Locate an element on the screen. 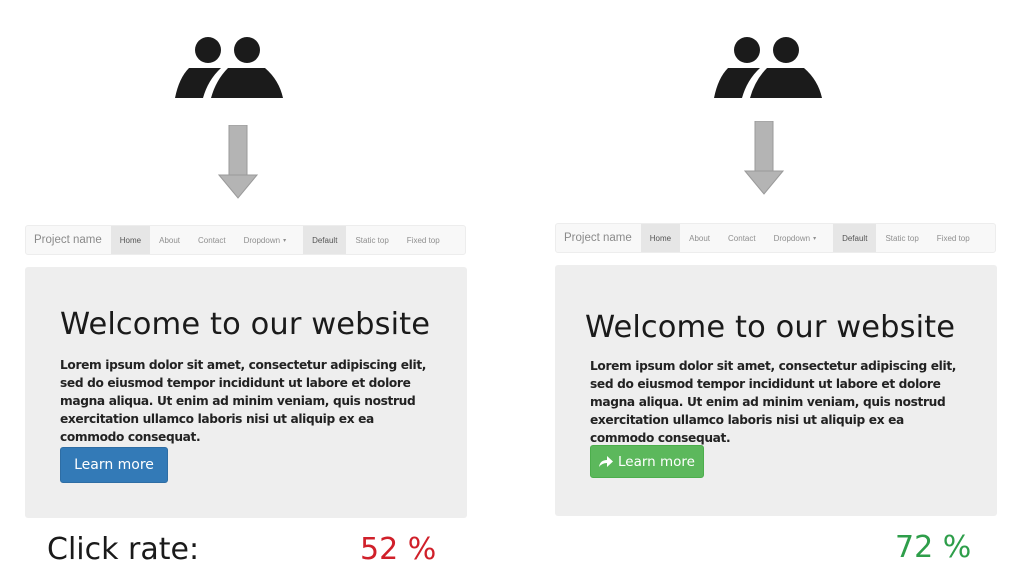  click-rate-label: Click rate: is located at coordinates (123, 549).